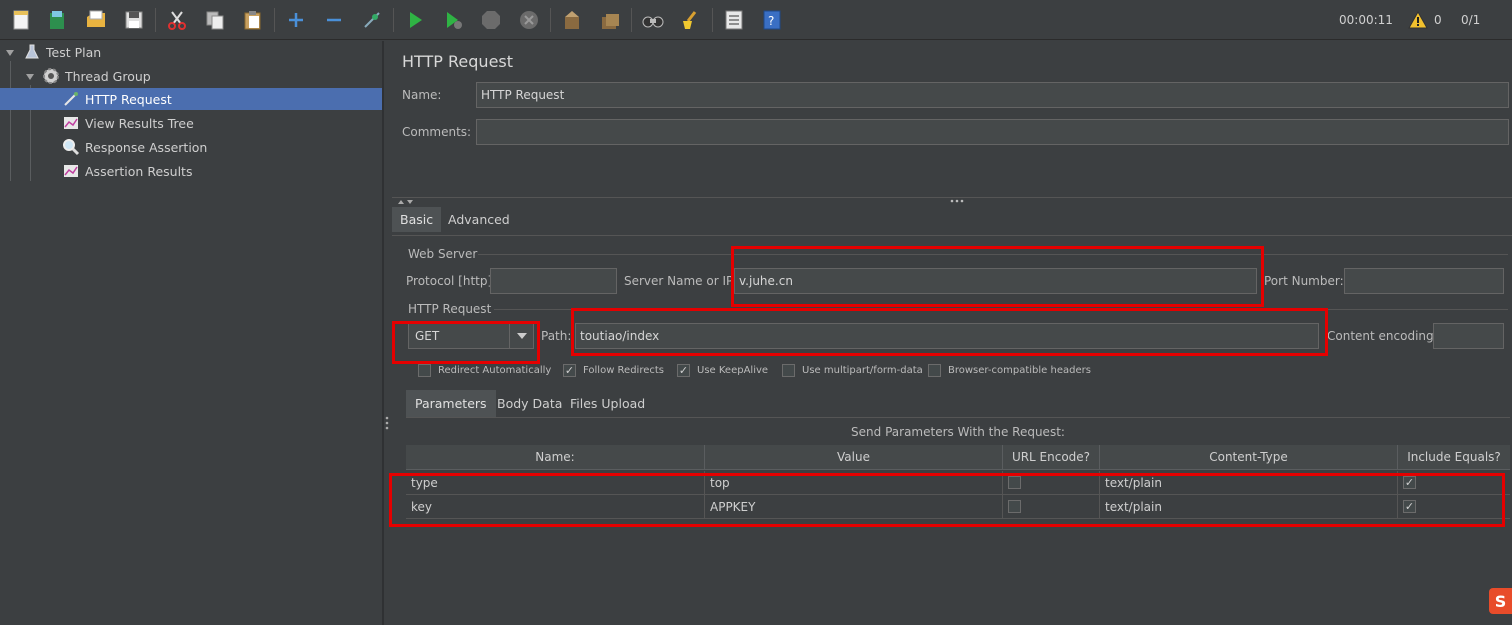  I want to click on checkbox-label: Follow Redirects, so click(623, 370).